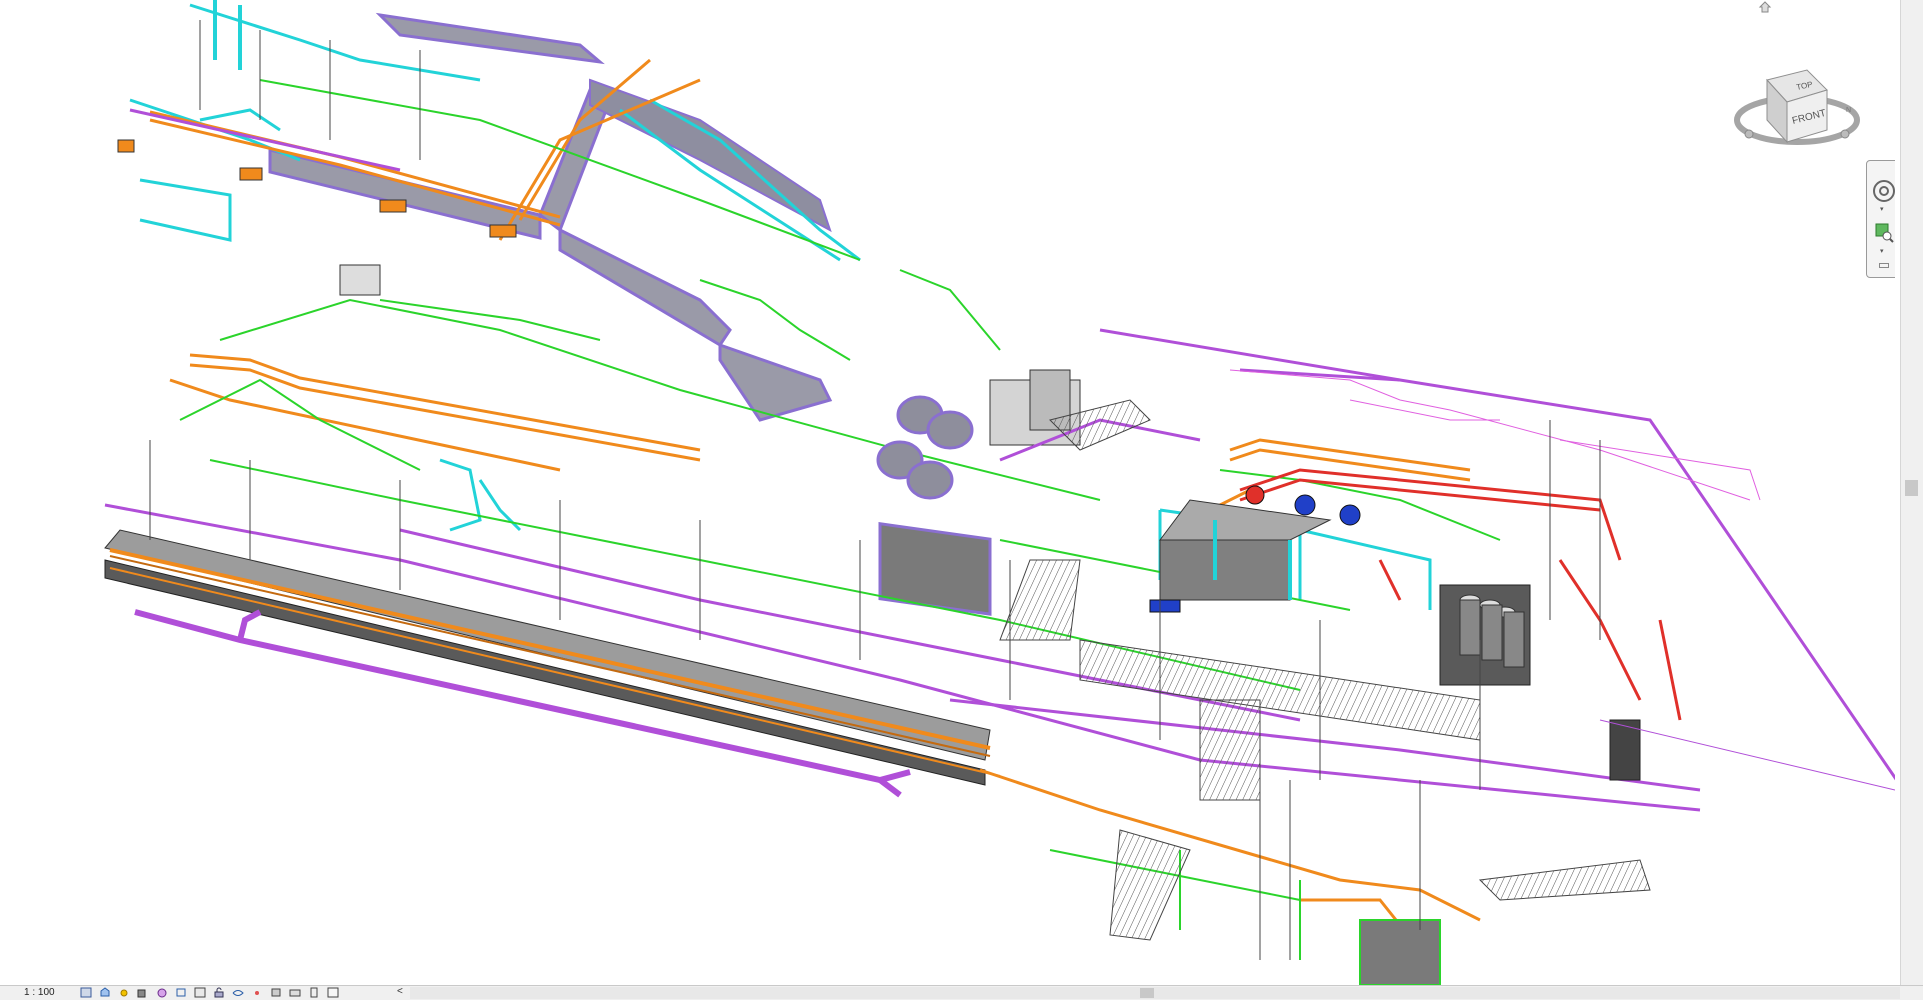 The width and height of the screenshot is (1923, 1001). I want to click on home-icon, so click(1765, 6).